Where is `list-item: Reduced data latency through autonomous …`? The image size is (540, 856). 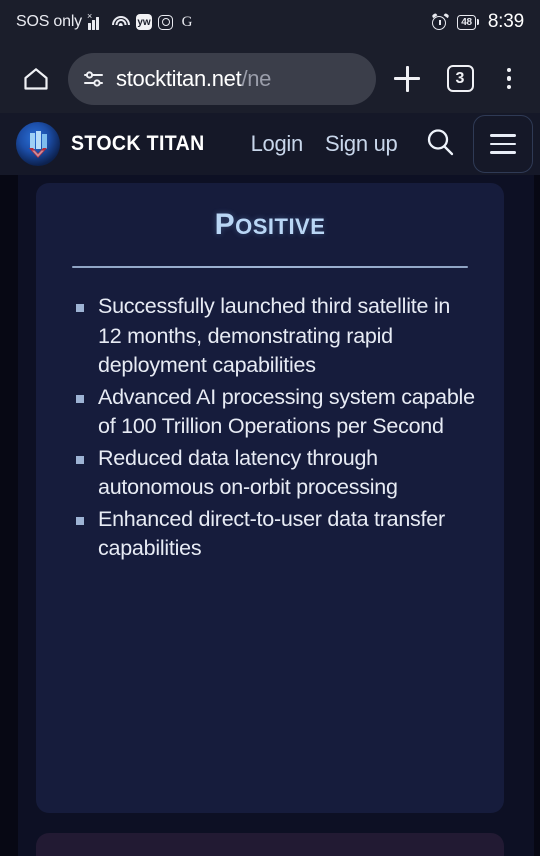
list-item: Reduced data latency through autonomous … is located at coordinates (275, 473).